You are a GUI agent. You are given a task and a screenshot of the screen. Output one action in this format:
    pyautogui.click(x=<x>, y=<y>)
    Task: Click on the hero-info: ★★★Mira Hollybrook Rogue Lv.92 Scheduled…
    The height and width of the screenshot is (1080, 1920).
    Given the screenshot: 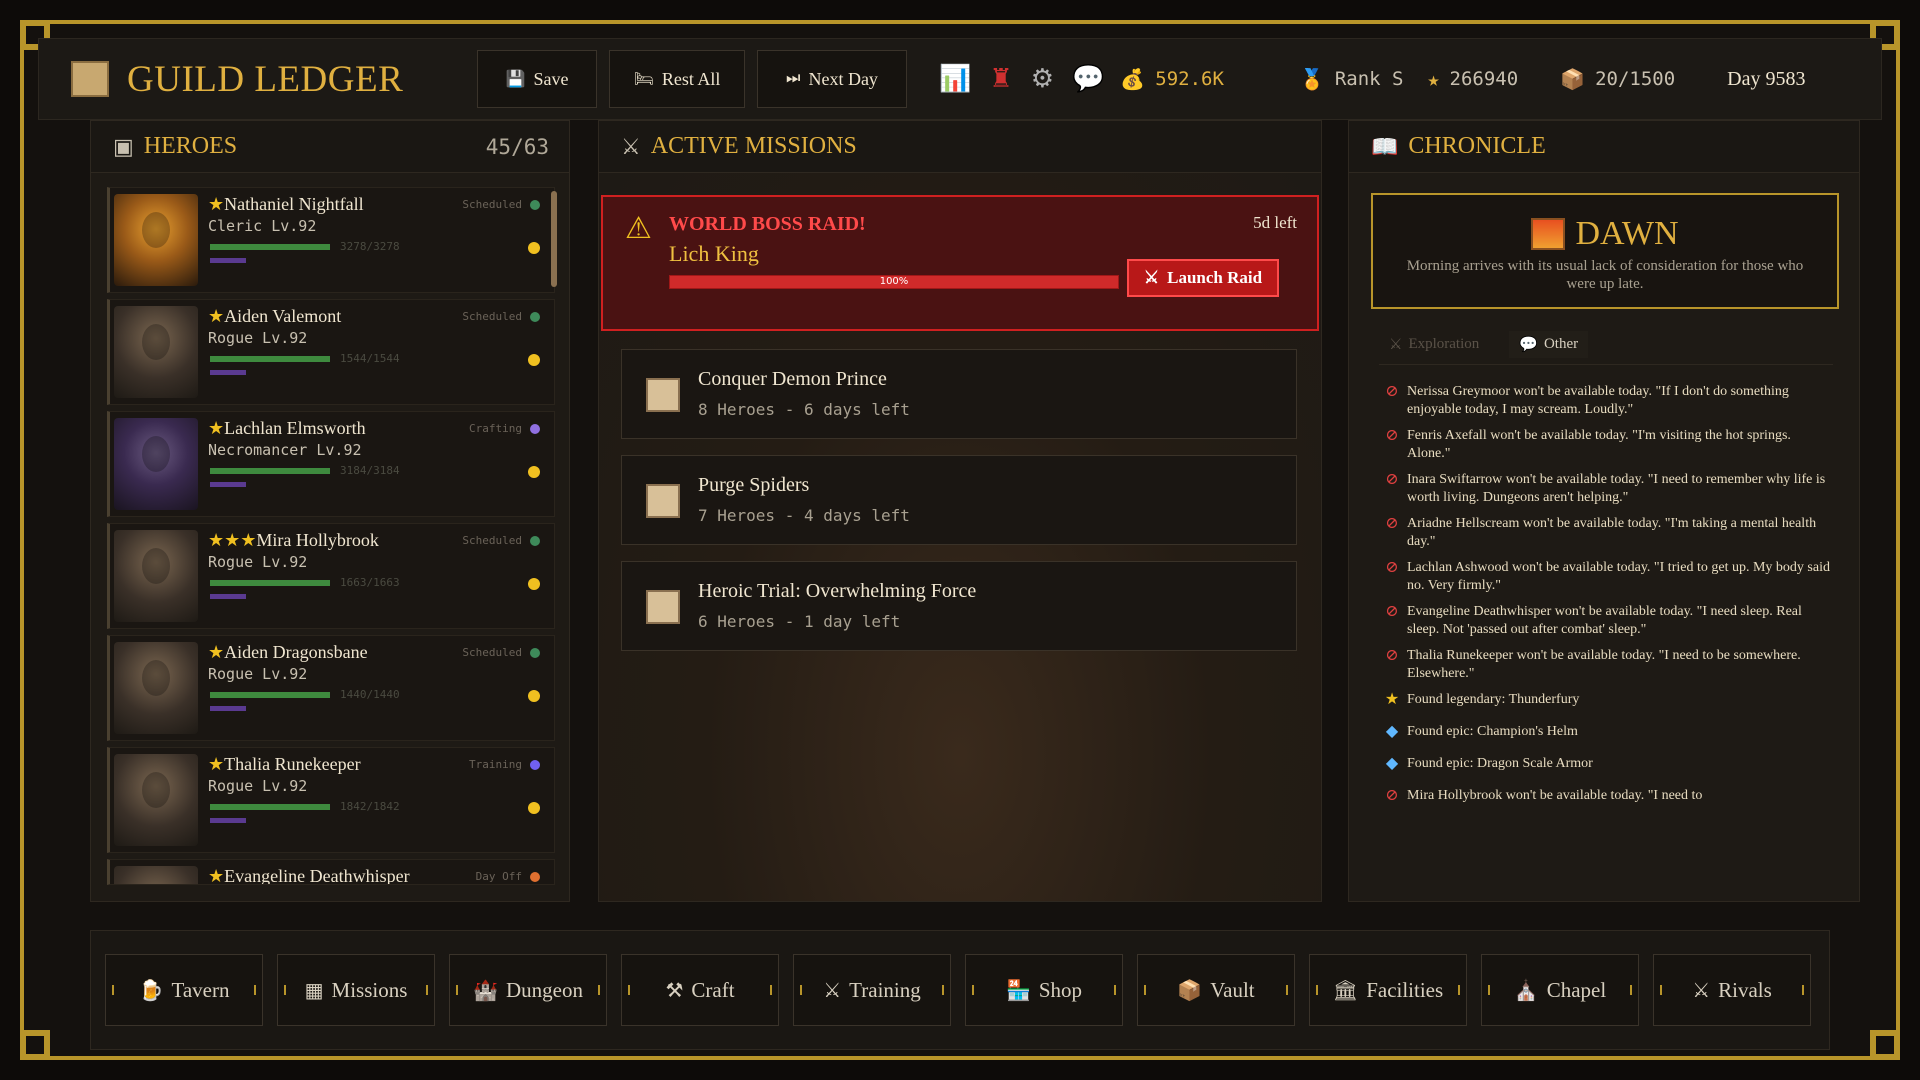 What is the action you would take?
    pyautogui.click(x=376, y=576)
    